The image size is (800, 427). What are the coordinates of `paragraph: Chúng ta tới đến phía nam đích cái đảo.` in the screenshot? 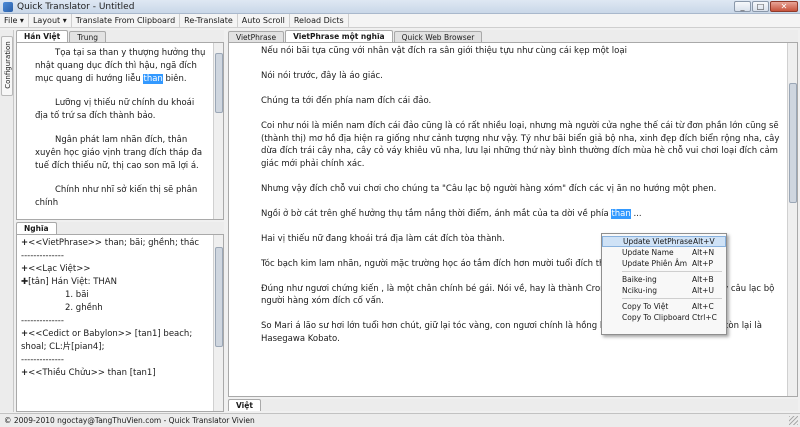 It's located at (522, 101).